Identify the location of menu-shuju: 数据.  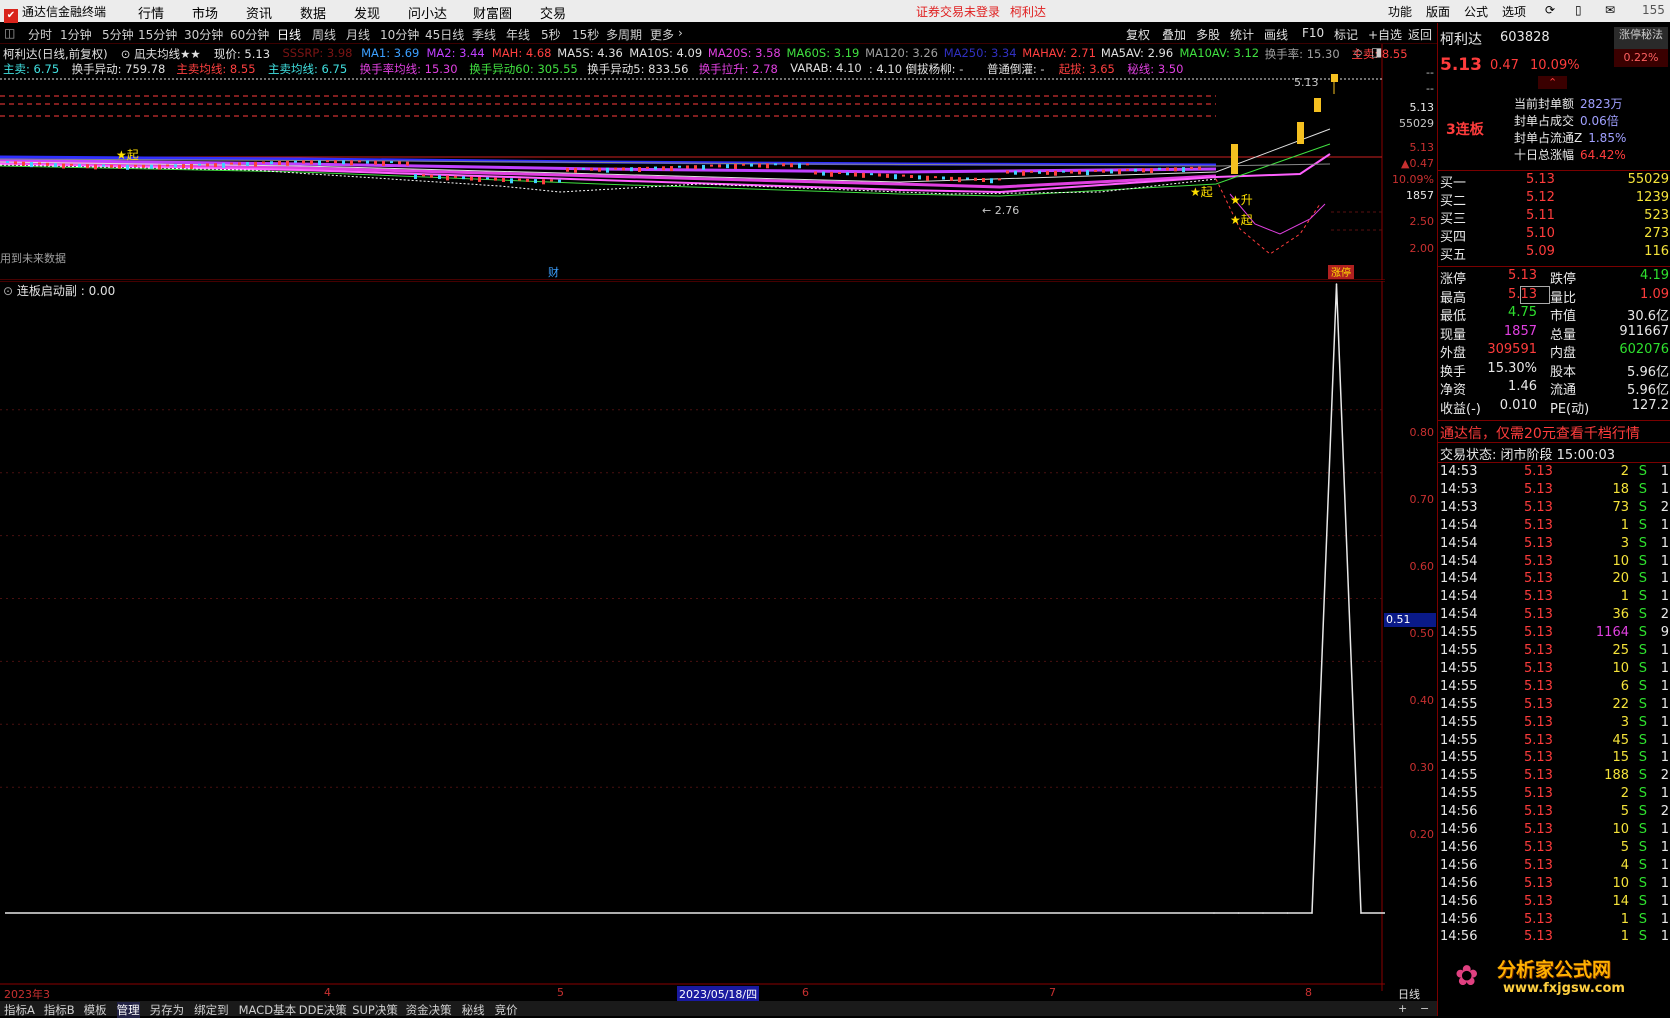
(313, 12).